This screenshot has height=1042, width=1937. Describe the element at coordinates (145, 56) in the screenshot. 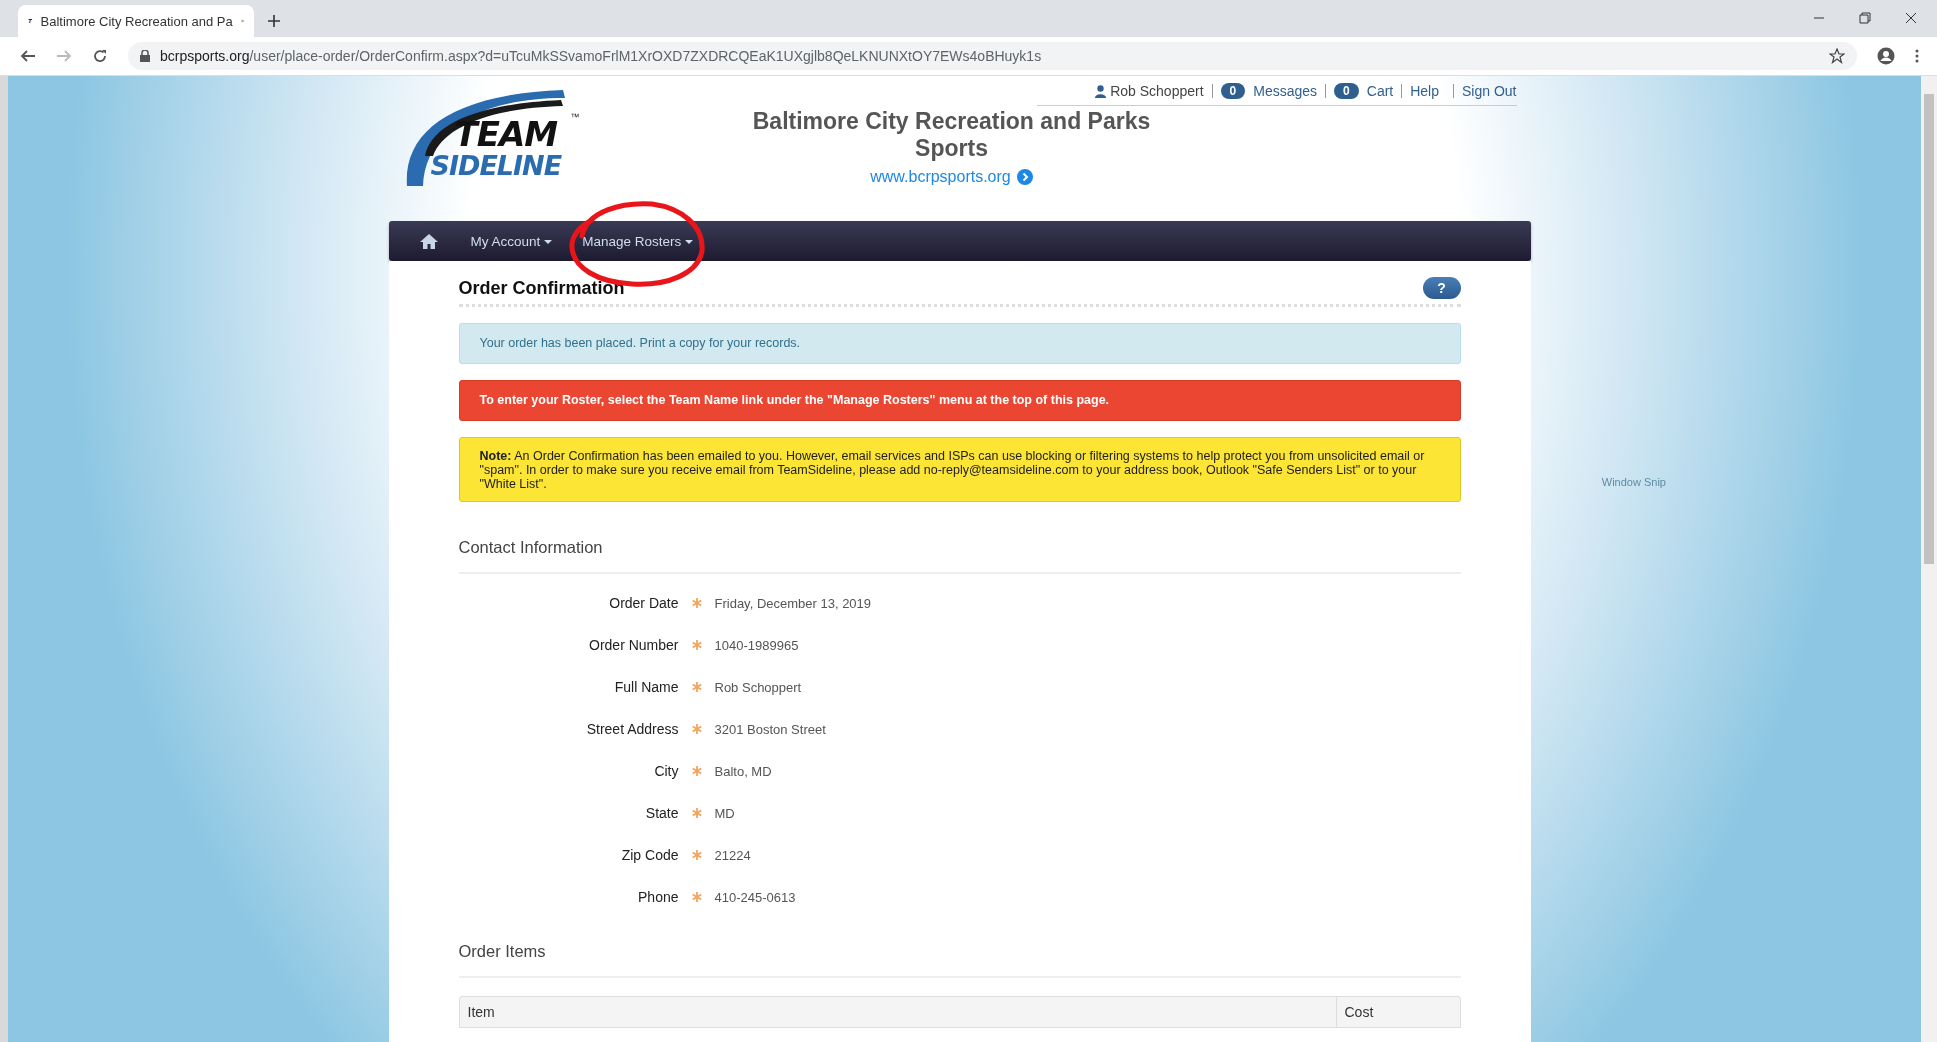

I see `lock-icon` at that location.